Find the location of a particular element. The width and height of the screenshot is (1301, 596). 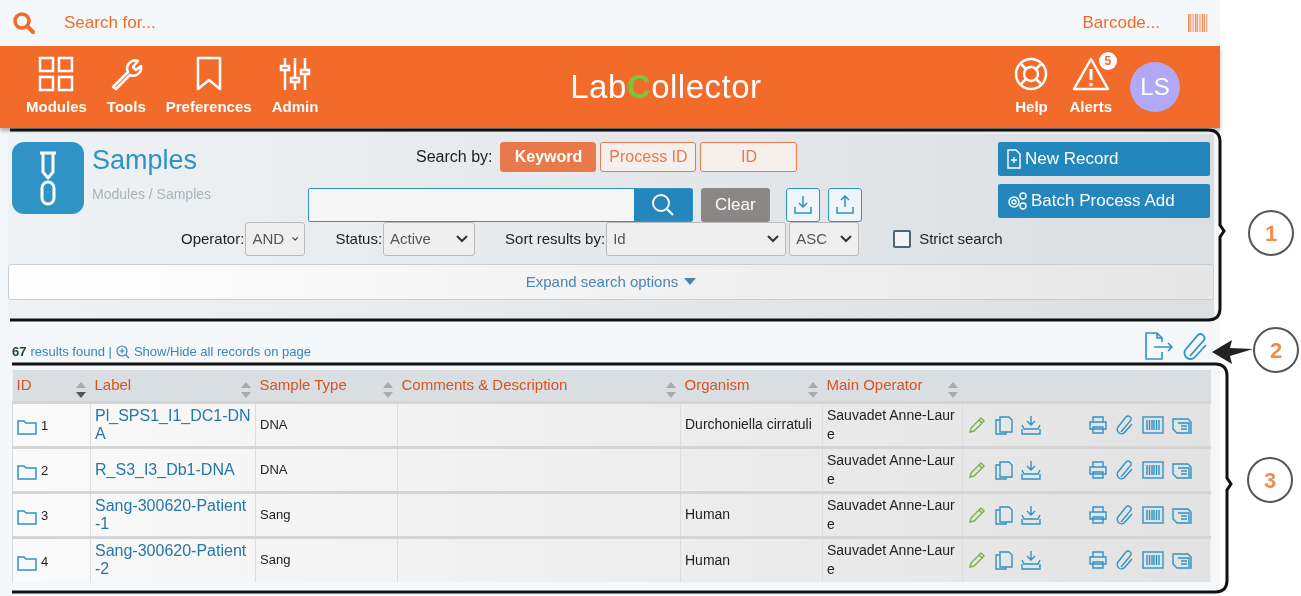

filter-select: Id is located at coordinates (696, 239).